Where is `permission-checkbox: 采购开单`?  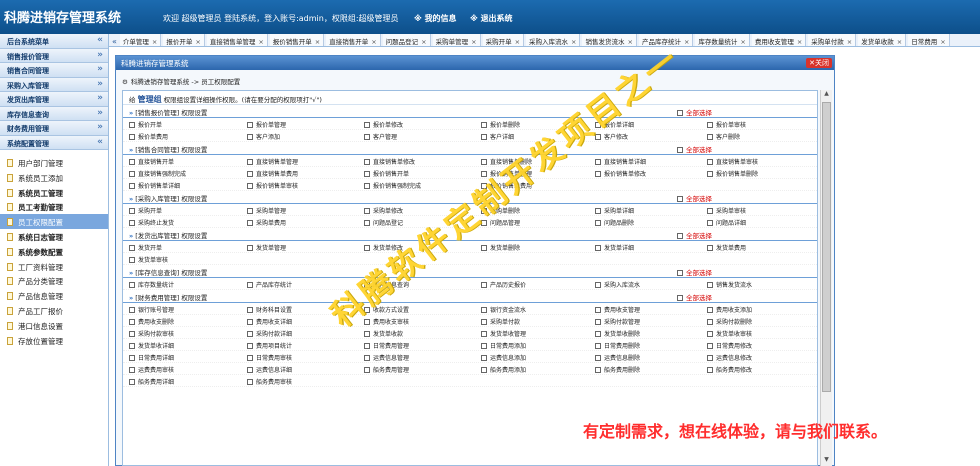 permission-checkbox: 采购开单 is located at coordinates (145, 210).